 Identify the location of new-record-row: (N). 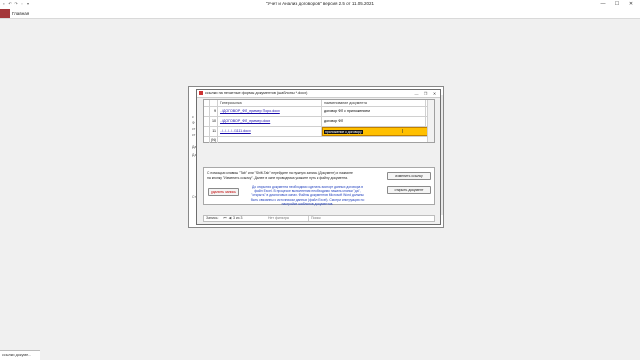
(319, 140).